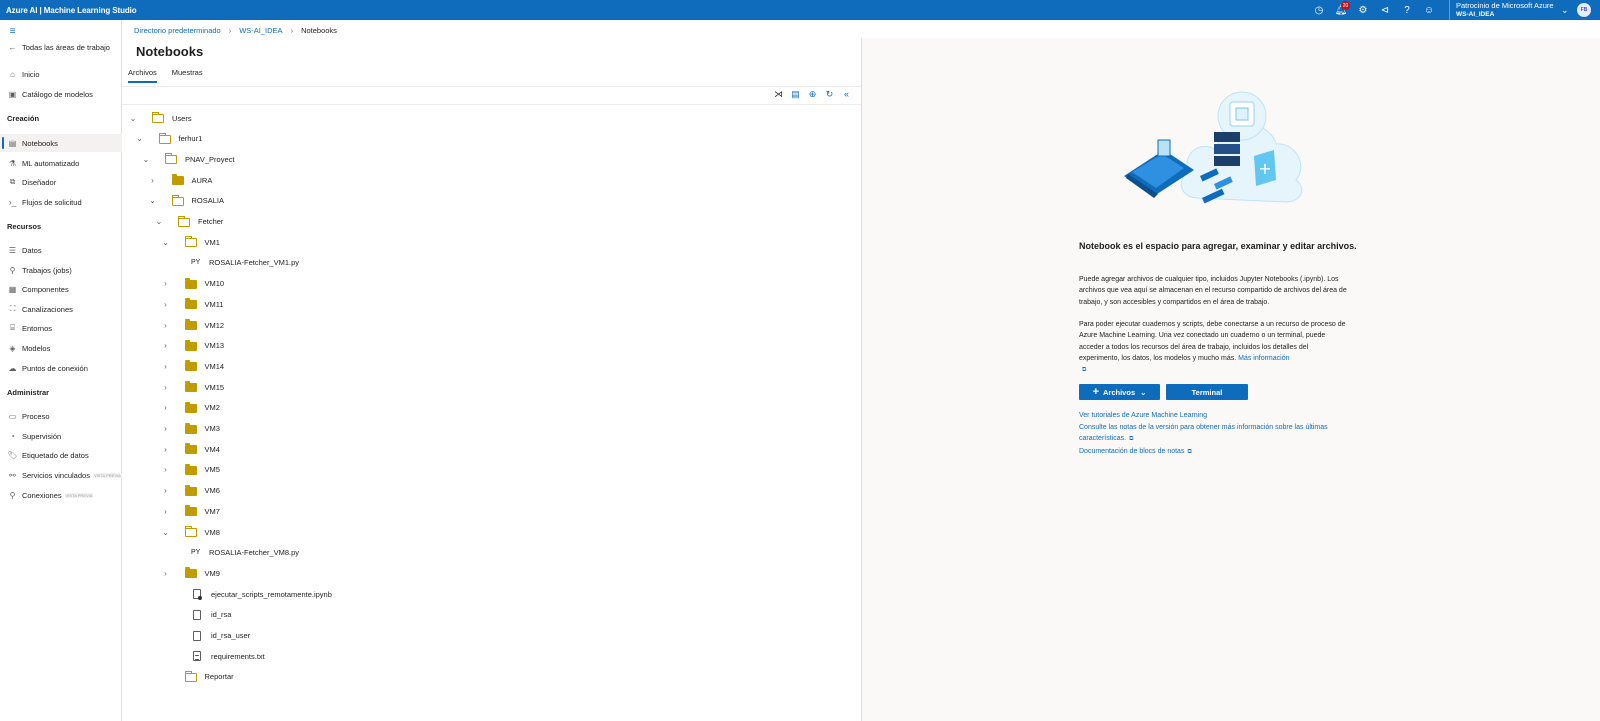 This screenshot has height=721, width=1600. What do you see at coordinates (467, 615) in the screenshot?
I see `tree-file-row: id_rsa` at bounding box center [467, 615].